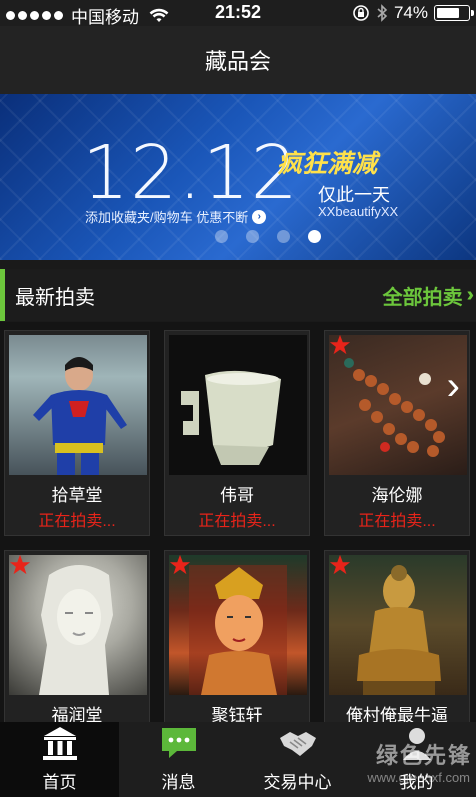 Image resolution: width=476 pixels, height=797 pixels. What do you see at coordinates (471, 294) in the screenshot?
I see `double-chevron-right-icon: ››` at bounding box center [471, 294].